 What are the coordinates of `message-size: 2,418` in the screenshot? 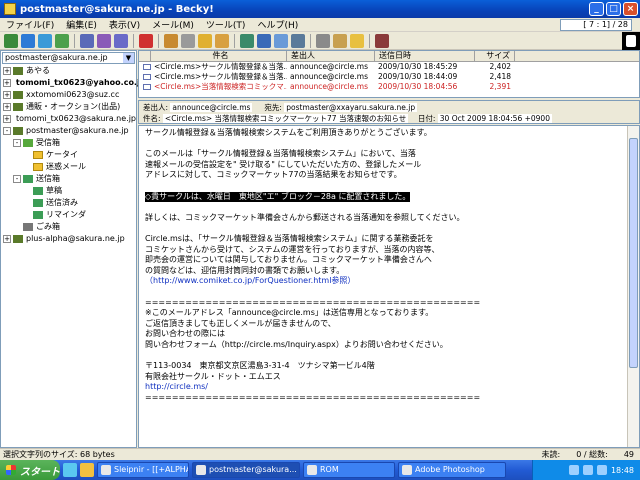 It's located at (500, 76).